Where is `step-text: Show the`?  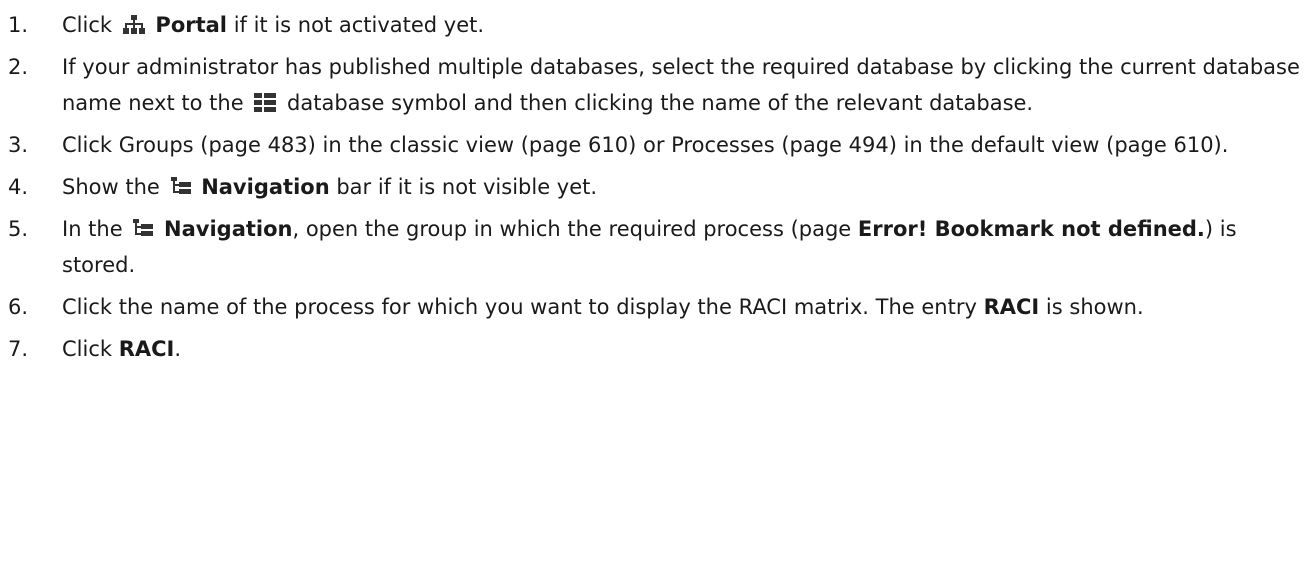
step-text: Show the is located at coordinates (111, 187).